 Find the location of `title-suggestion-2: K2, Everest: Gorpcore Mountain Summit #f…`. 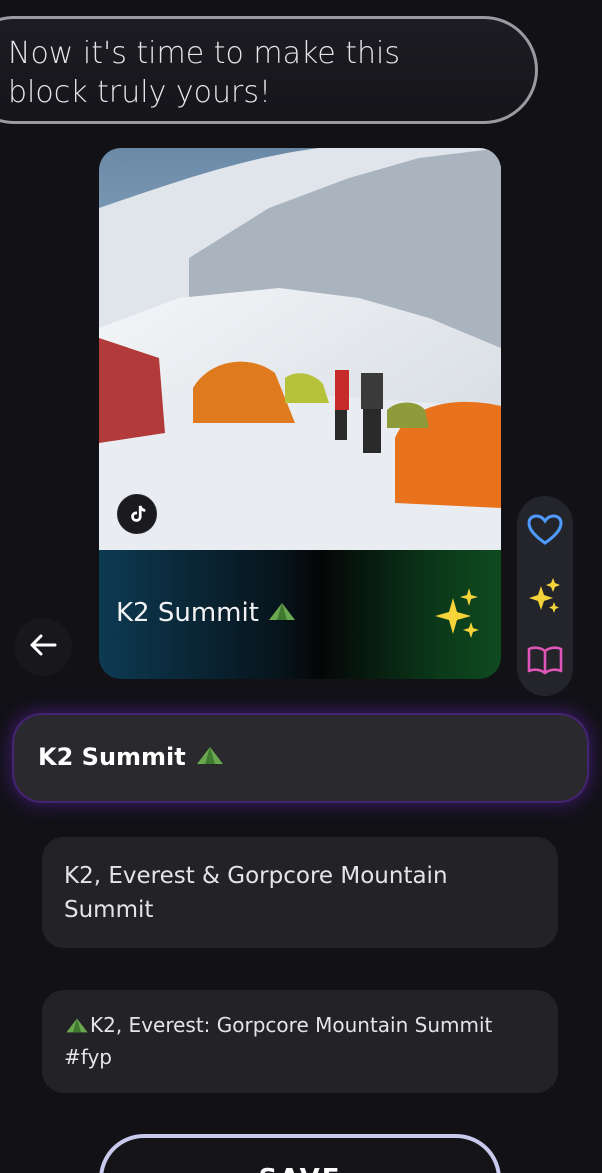

title-suggestion-2: K2, Everest: Gorpcore Mountain Summit #f… is located at coordinates (300, 1041).